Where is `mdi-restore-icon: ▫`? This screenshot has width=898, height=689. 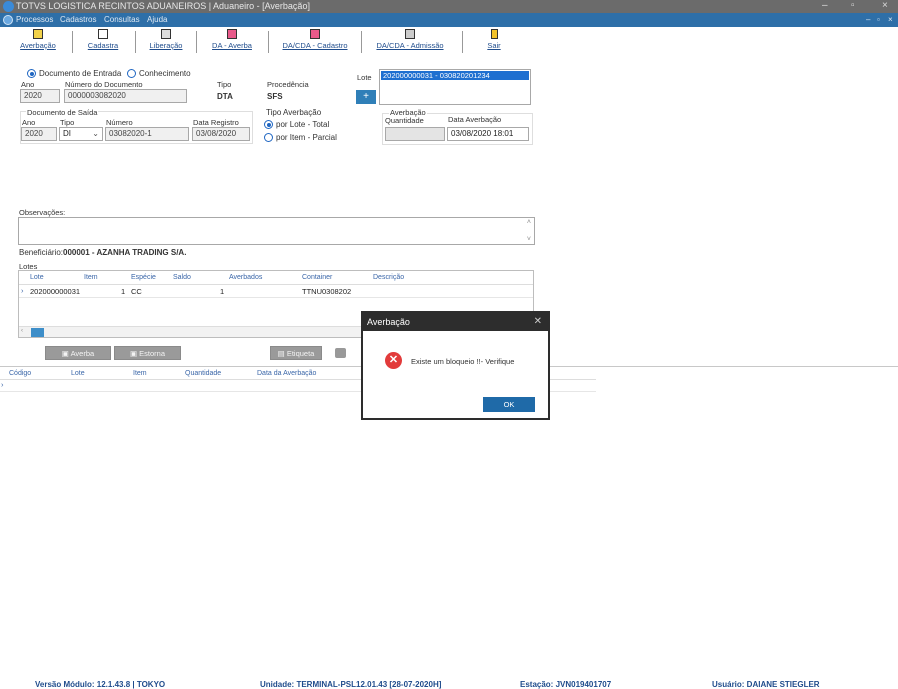
mdi-restore-icon: ▫ is located at coordinates (878, 20).